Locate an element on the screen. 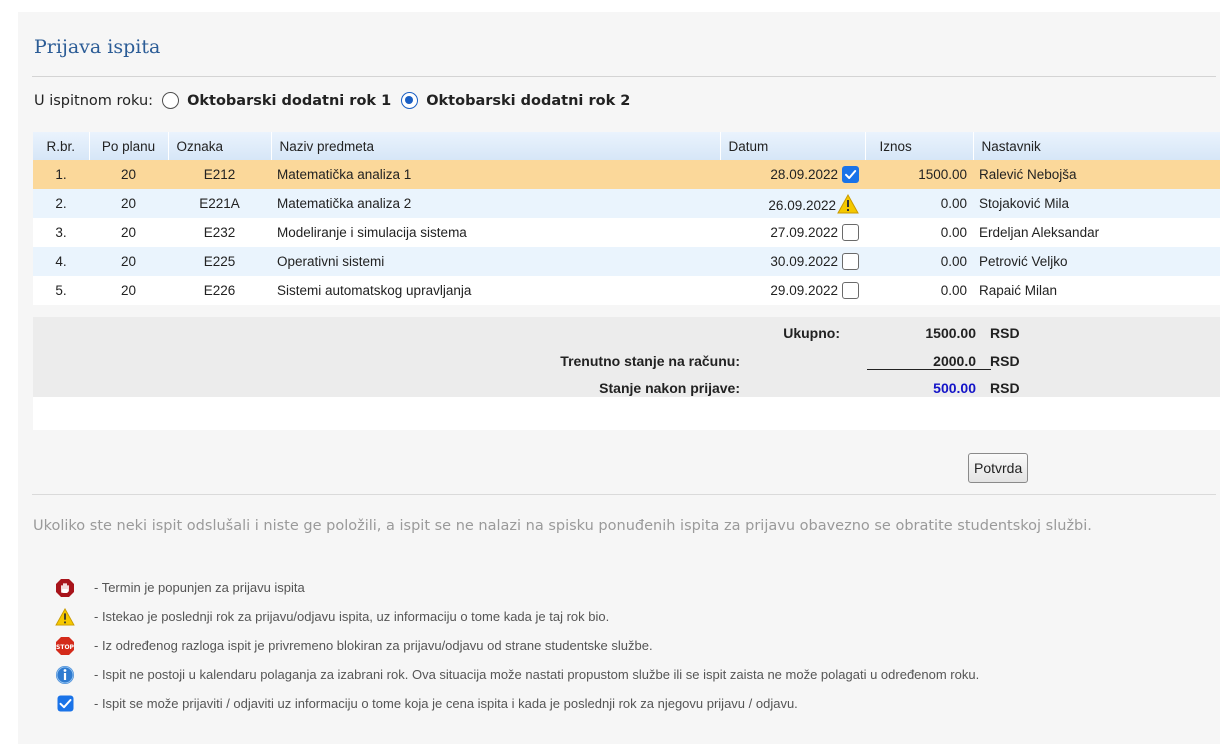  cell-datum: 29.09.2022 is located at coordinates (792, 290).